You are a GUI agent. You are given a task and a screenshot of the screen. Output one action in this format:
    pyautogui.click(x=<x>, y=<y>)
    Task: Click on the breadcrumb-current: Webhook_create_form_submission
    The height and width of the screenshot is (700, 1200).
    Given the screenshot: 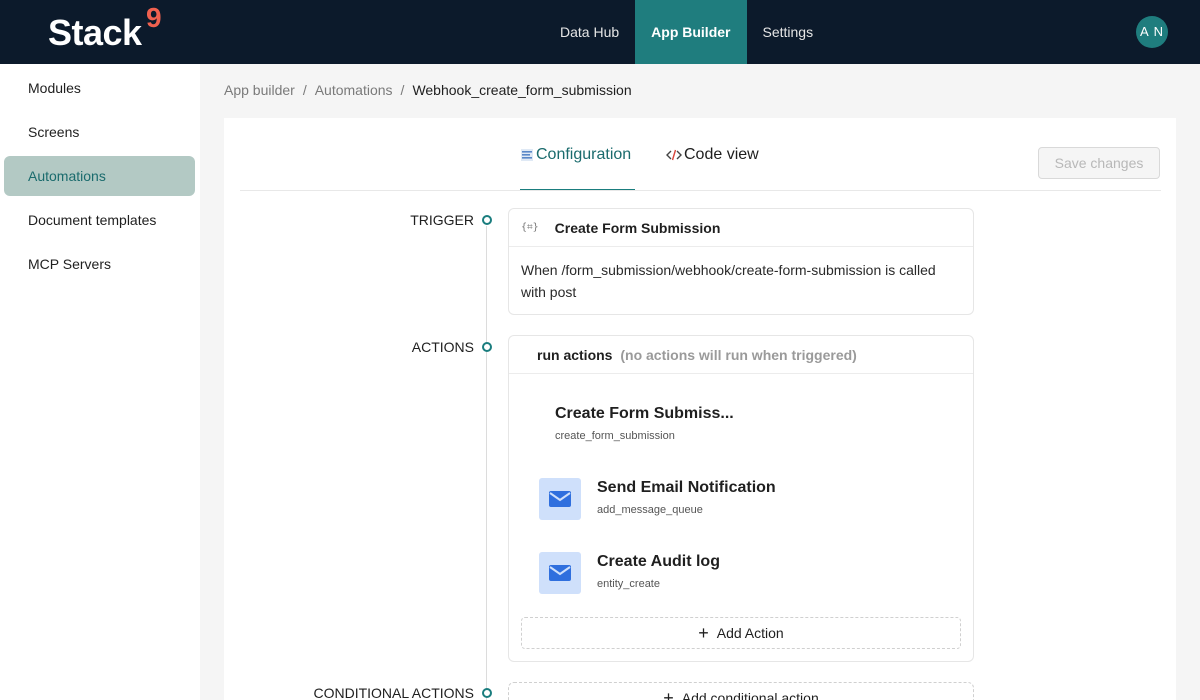 What is the action you would take?
    pyautogui.click(x=522, y=90)
    